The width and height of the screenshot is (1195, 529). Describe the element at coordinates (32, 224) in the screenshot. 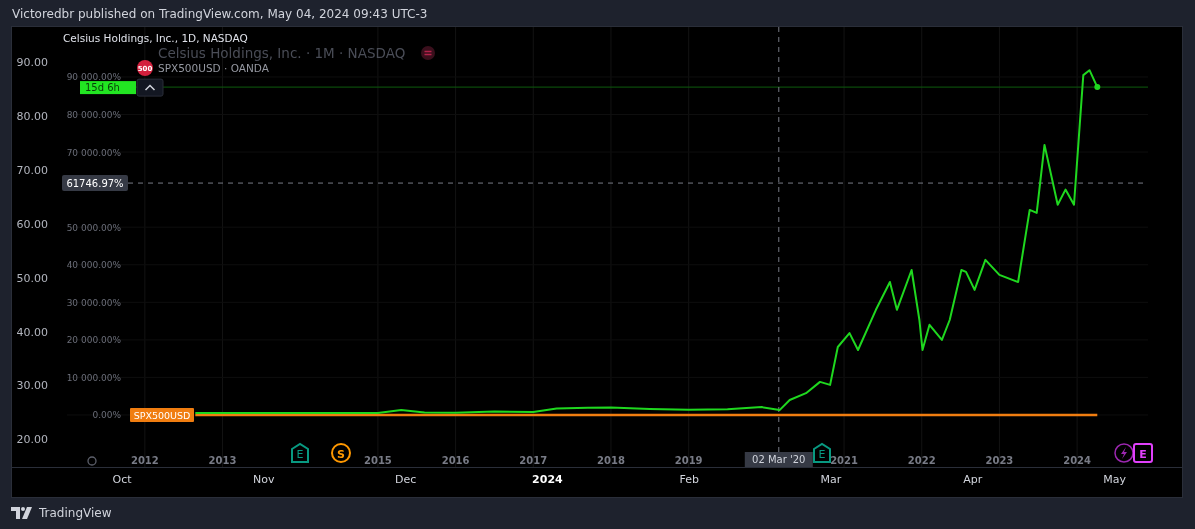

I see `price-axis-label: 60.00` at that location.